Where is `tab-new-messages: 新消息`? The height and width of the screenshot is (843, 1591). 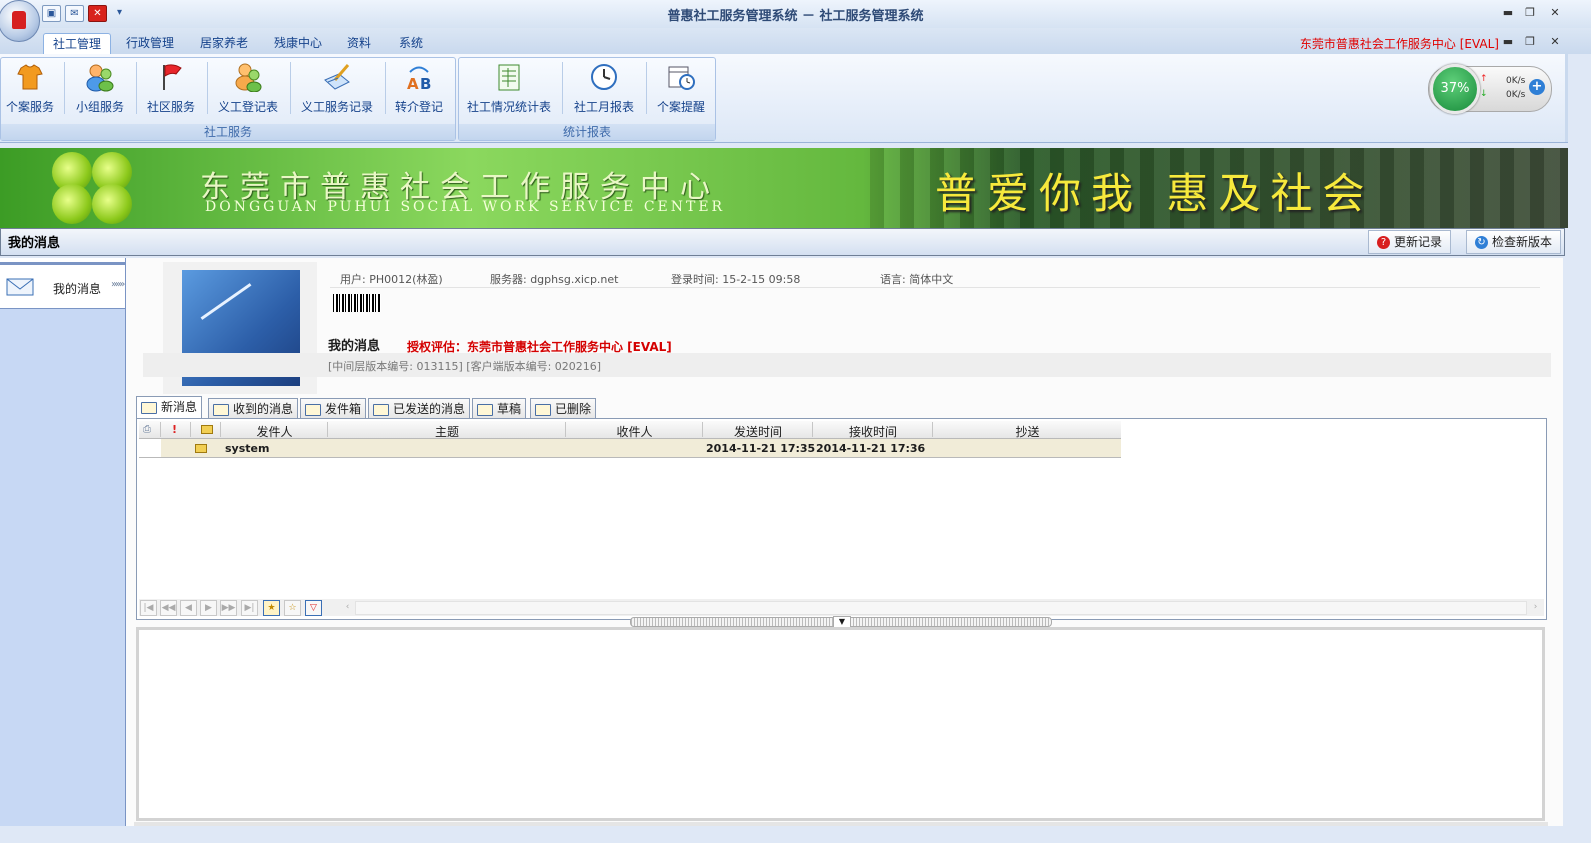
tab-new-messages: 新消息 is located at coordinates (169, 408).